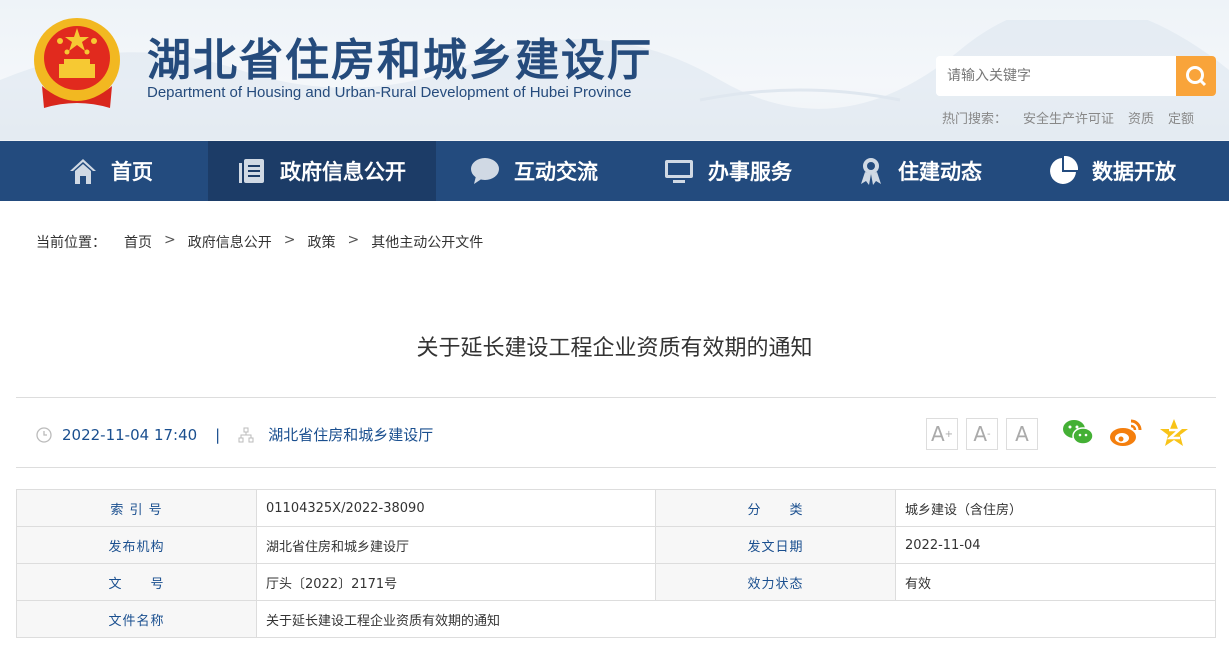 The width and height of the screenshot is (1229, 653). I want to click on breadcrumb-policy: 政策, so click(321, 242).